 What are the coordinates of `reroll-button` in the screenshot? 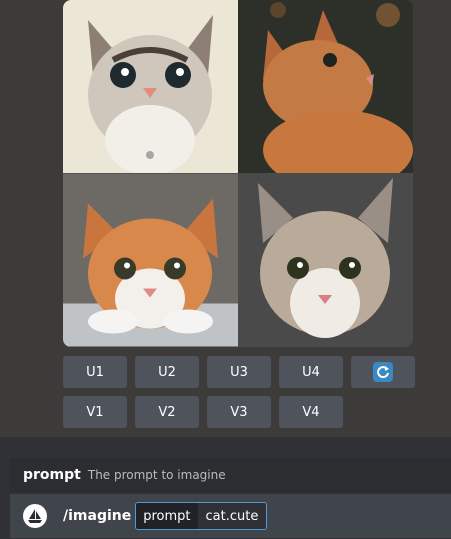 It's located at (383, 372).